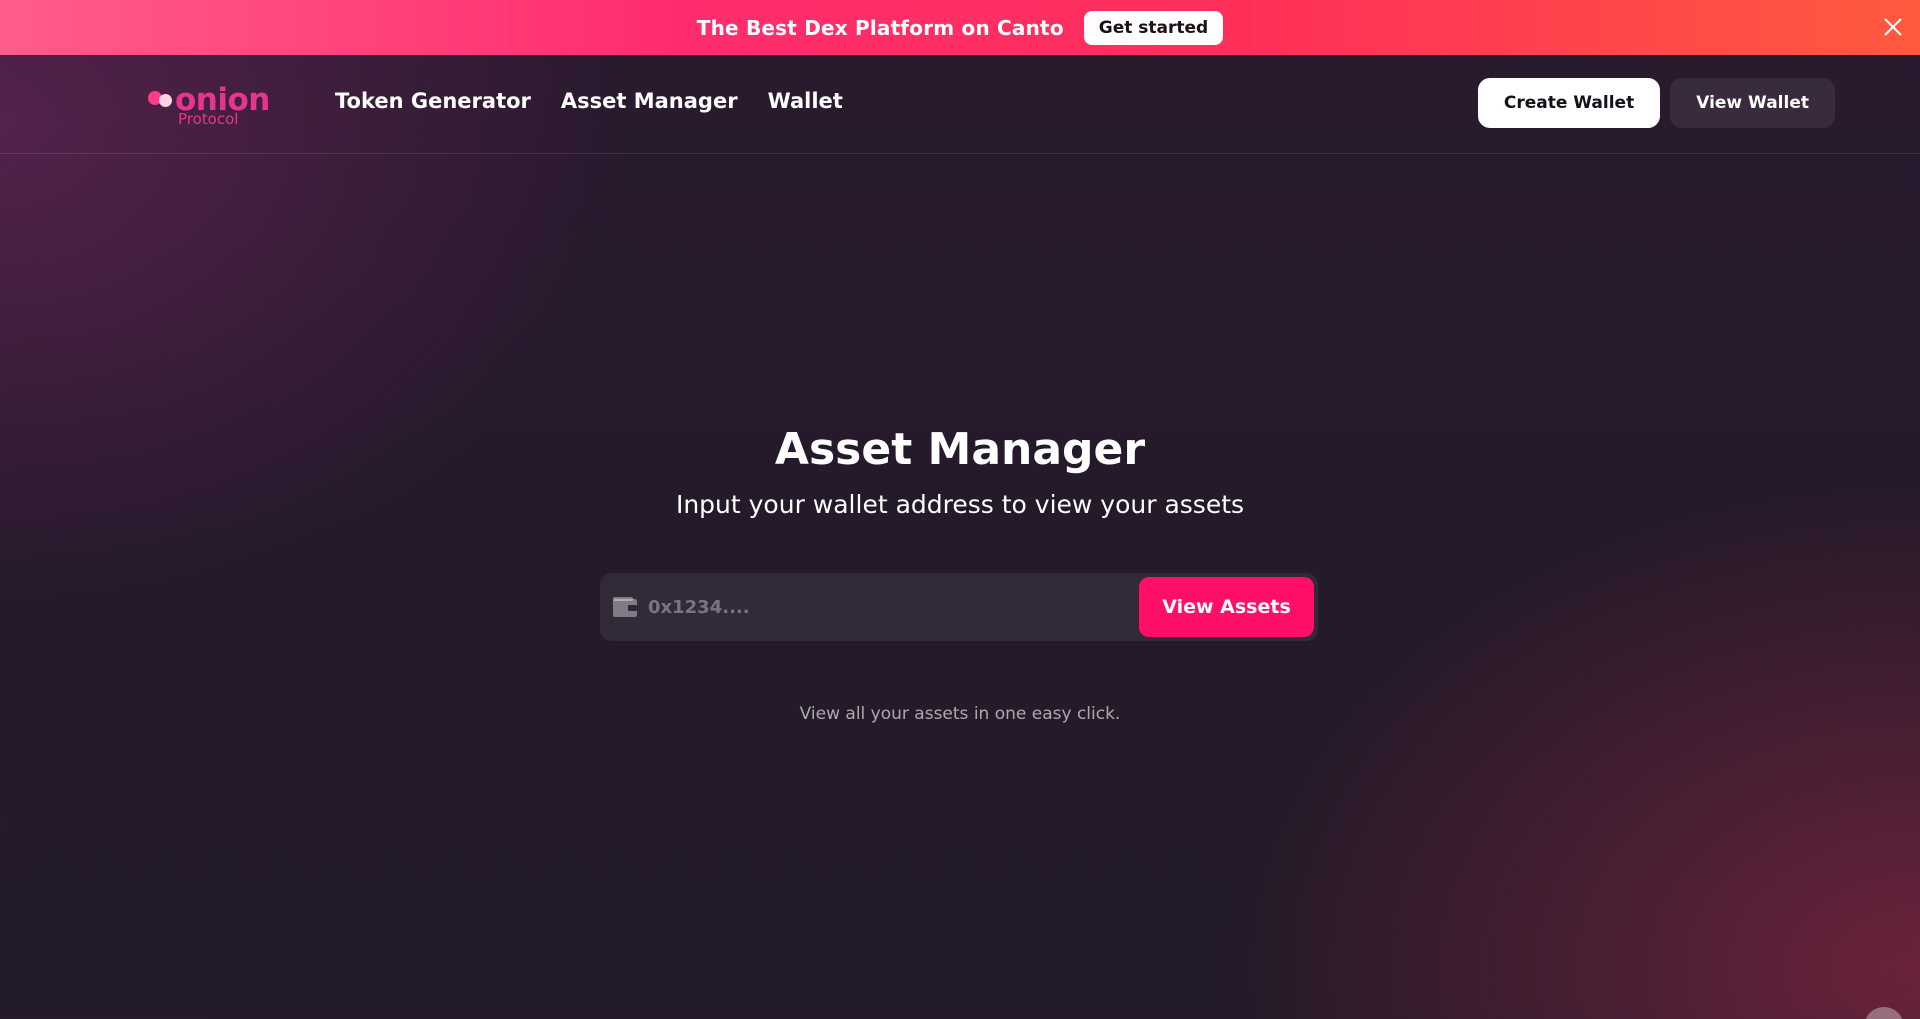 The height and width of the screenshot is (1019, 1920). What do you see at coordinates (1569, 103) in the screenshot?
I see `create-wallet-button: Create Wallet` at bounding box center [1569, 103].